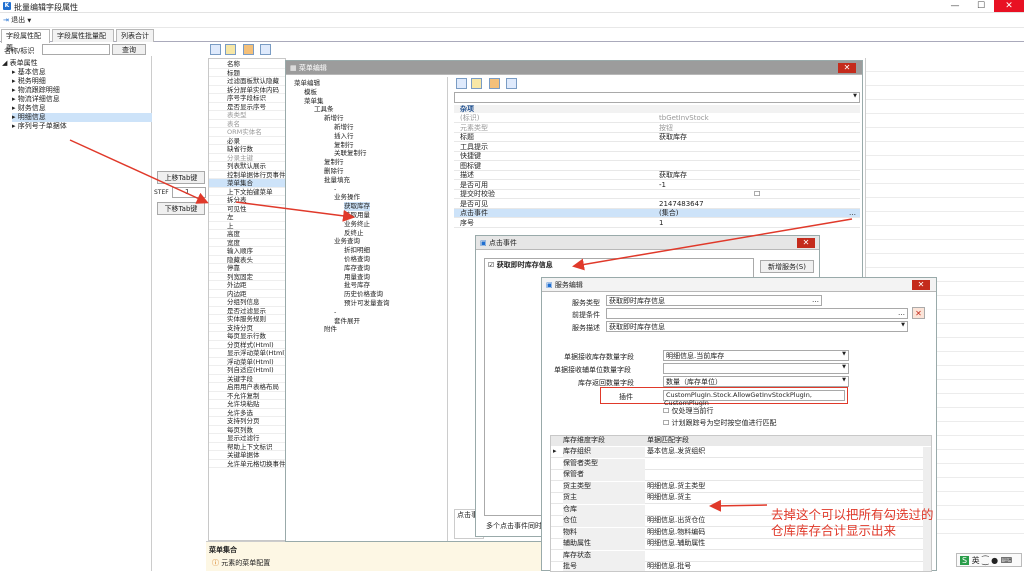 This screenshot has height=572, width=1024. I want to click on ime-icon: S, so click(965, 560).